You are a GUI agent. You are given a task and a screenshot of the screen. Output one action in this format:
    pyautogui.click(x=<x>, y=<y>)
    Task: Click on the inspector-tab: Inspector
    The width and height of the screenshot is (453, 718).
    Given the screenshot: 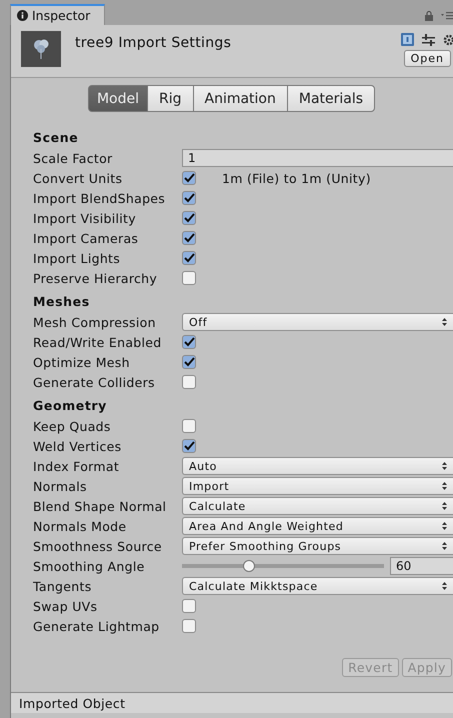 What is the action you would take?
    pyautogui.click(x=58, y=14)
    